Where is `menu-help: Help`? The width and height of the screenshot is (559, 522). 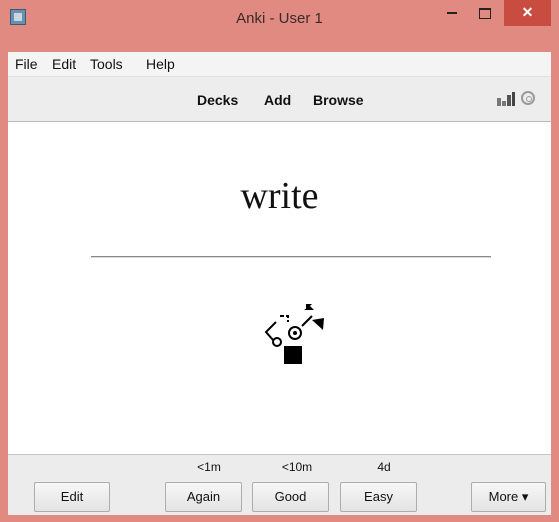 menu-help: Help is located at coordinates (160, 64).